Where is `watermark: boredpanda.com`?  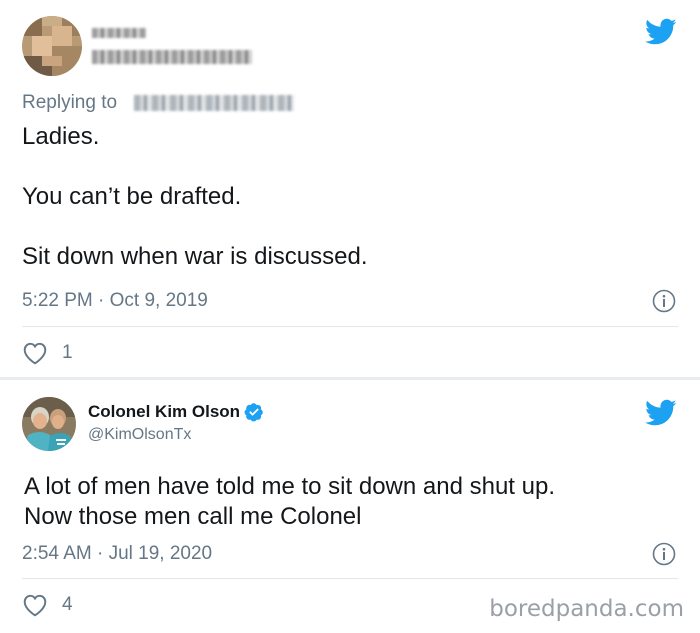 watermark: boredpanda.com is located at coordinates (586, 609).